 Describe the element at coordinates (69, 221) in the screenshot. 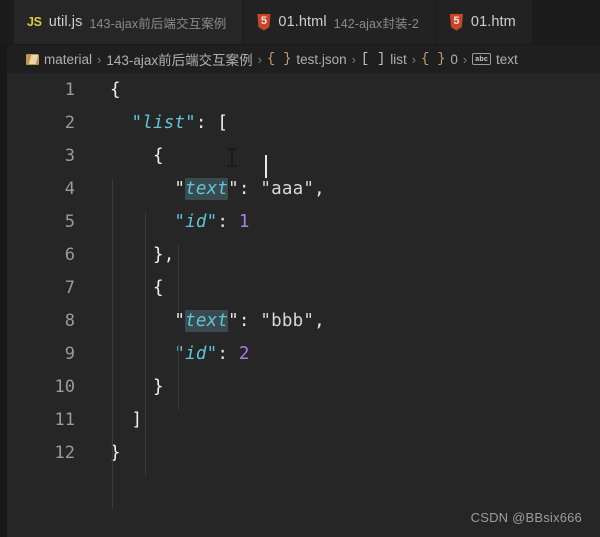

I see `line-number: 5` at that location.